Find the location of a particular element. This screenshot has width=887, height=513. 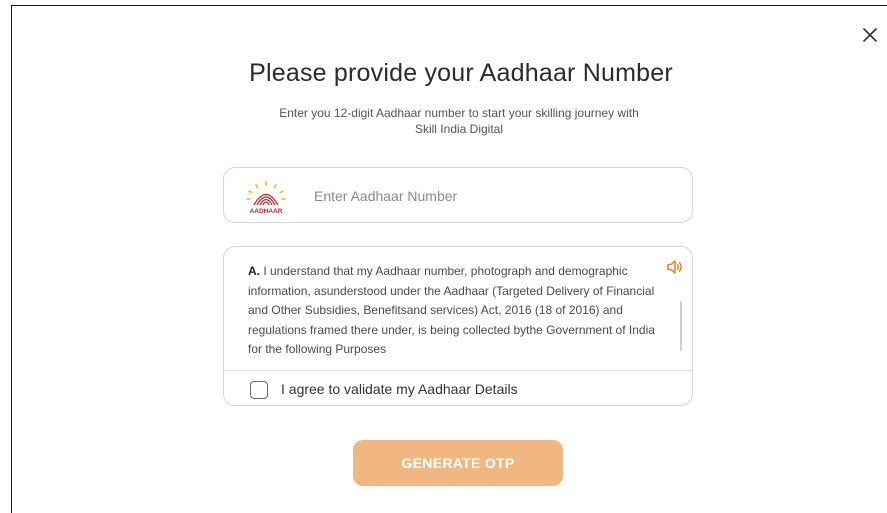

close-icon is located at coordinates (870, 35).